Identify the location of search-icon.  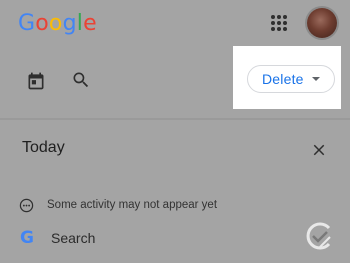
(81, 80).